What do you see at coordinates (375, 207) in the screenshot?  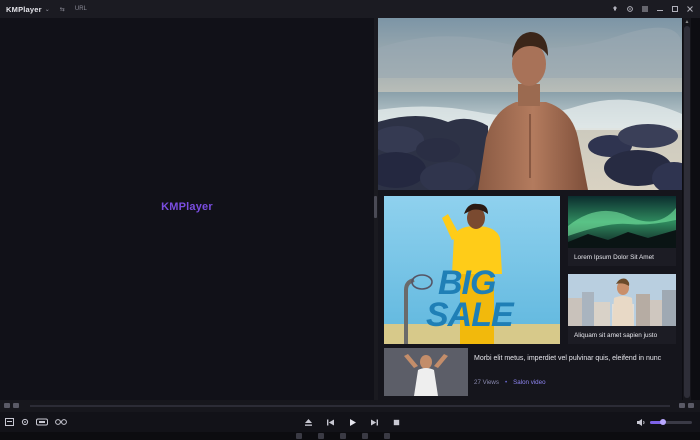 I see `panel-resize-handle` at bounding box center [375, 207].